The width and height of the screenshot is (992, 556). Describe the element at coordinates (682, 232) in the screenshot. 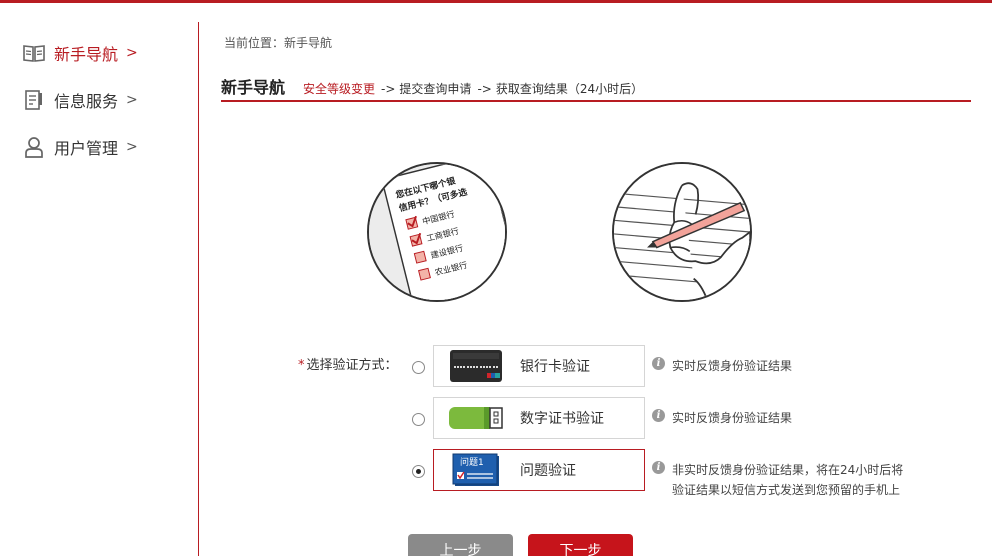

I see `writing-hand-illustration` at that location.